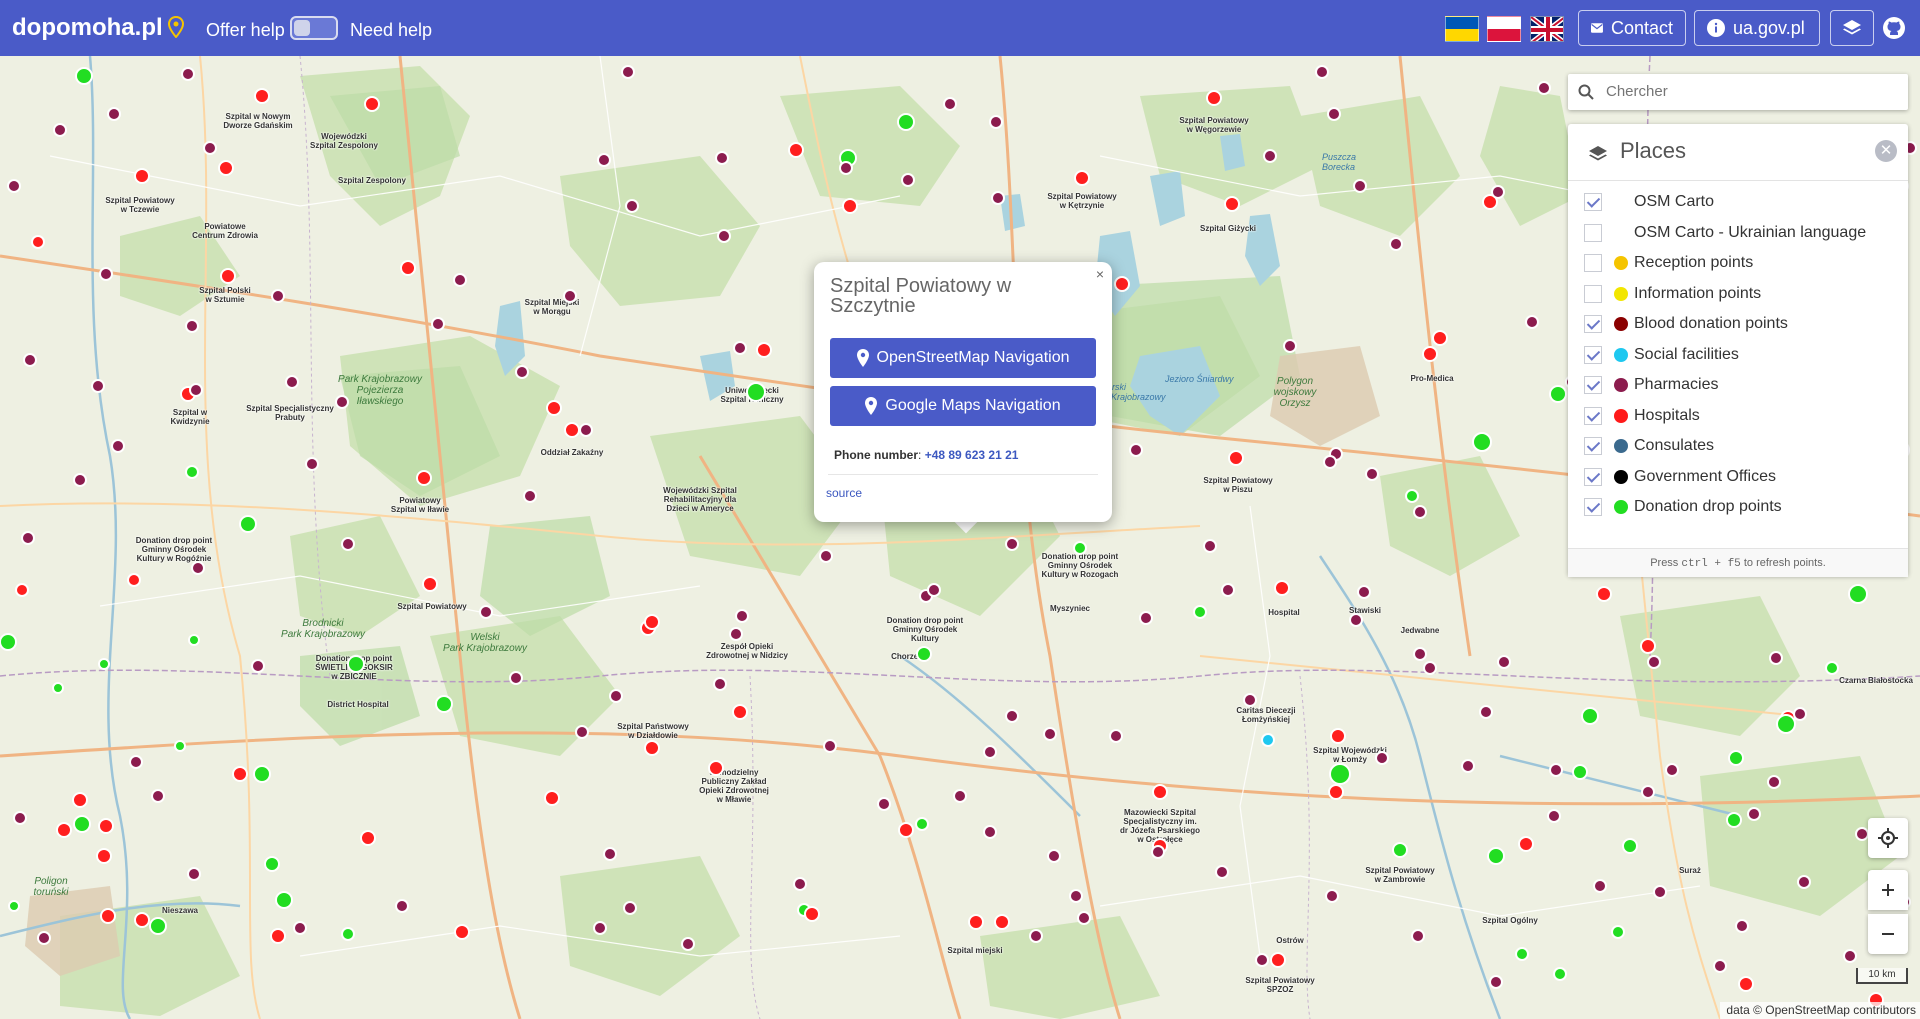 The image size is (1920, 1019). I want to click on search-box, so click(1738, 92).